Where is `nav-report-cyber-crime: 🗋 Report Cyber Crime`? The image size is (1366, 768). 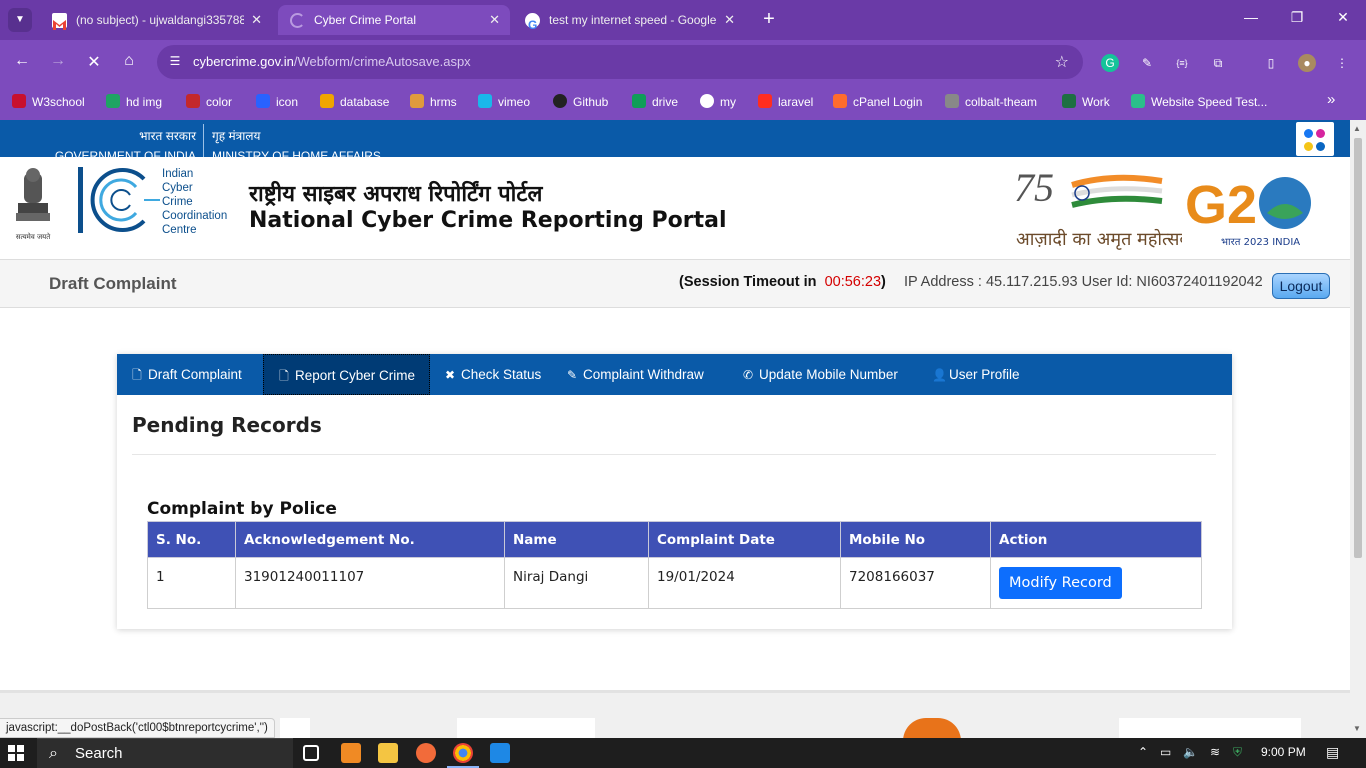 nav-report-cyber-crime: 🗋 Report Cyber Crime is located at coordinates (347, 374).